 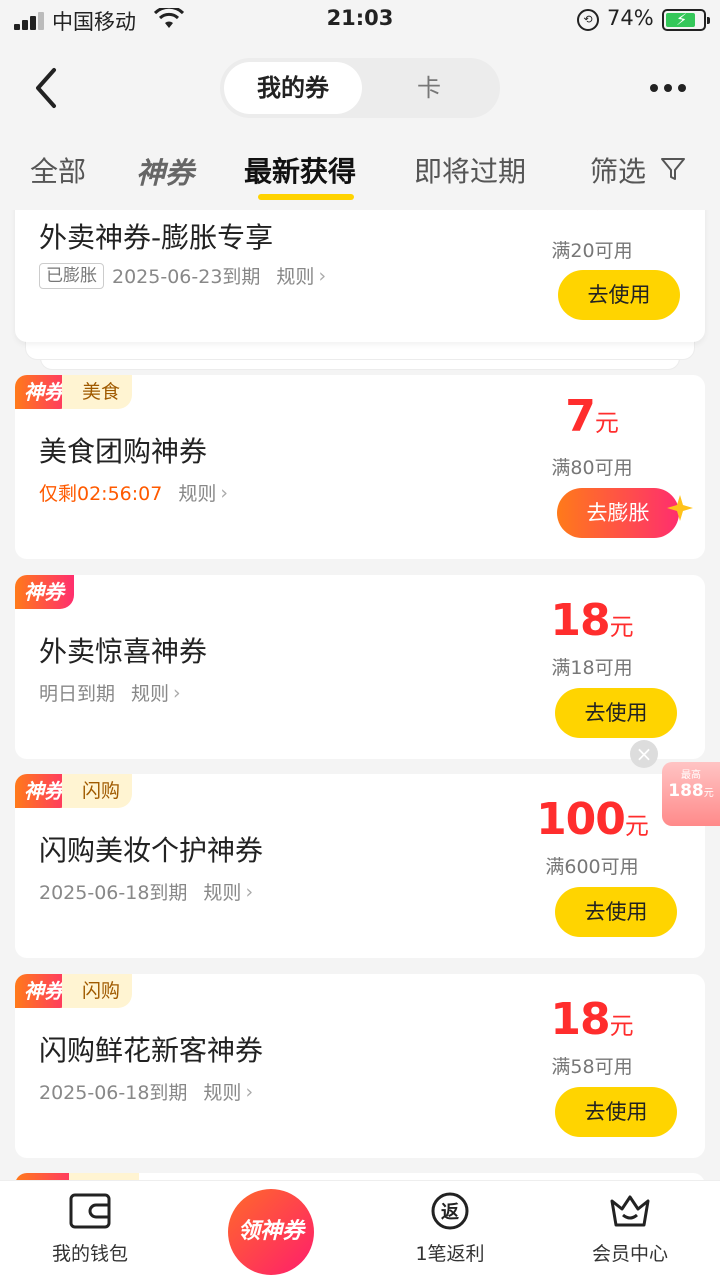 I want to click on close-float-ad-icon: ×, so click(x=644, y=754).